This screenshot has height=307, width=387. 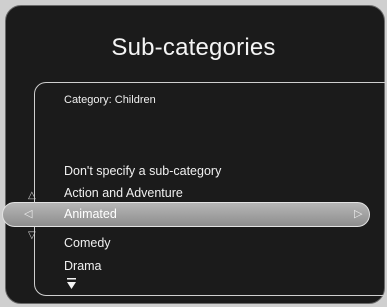 I want to click on more-below-icon, so click(x=71, y=284).